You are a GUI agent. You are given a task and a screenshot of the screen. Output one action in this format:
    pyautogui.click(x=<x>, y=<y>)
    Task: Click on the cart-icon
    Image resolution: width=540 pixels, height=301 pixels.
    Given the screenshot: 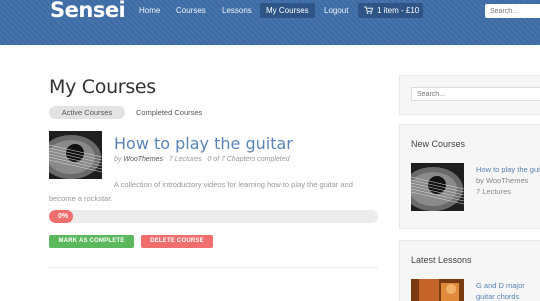 What is the action you would take?
    pyautogui.click(x=368, y=10)
    